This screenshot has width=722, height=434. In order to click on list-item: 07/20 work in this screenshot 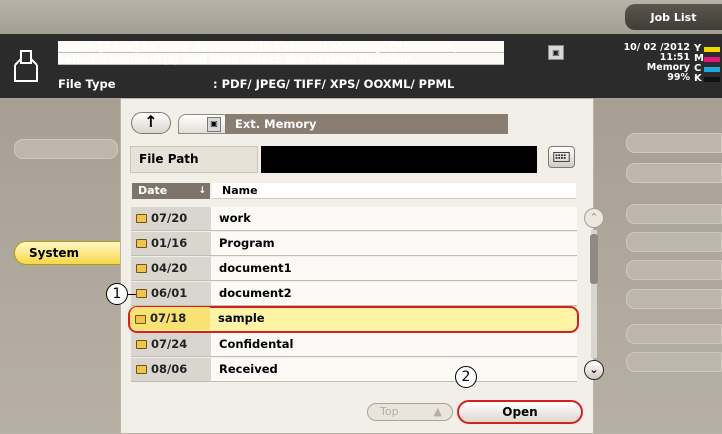, I will do `click(354, 219)`.